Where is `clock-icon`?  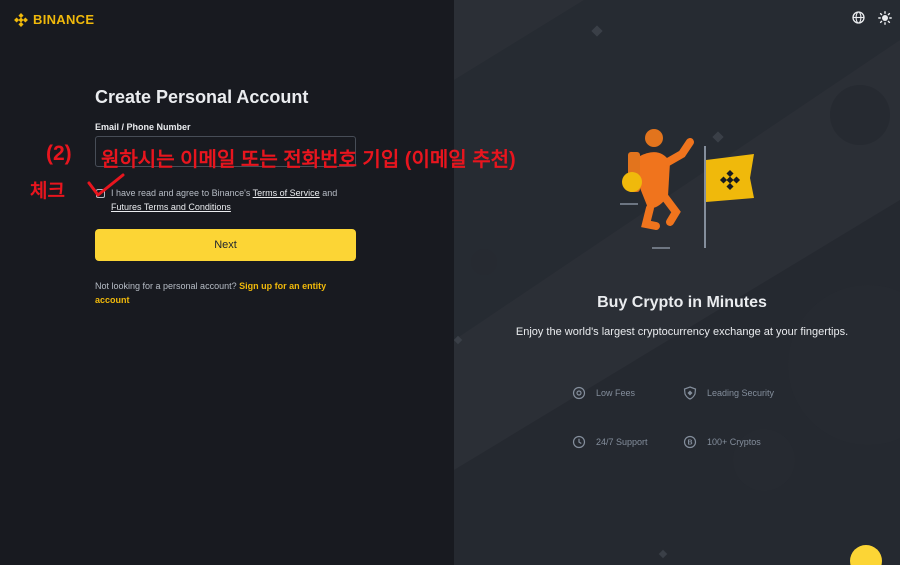 clock-icon is located at coordinates (579, 442).